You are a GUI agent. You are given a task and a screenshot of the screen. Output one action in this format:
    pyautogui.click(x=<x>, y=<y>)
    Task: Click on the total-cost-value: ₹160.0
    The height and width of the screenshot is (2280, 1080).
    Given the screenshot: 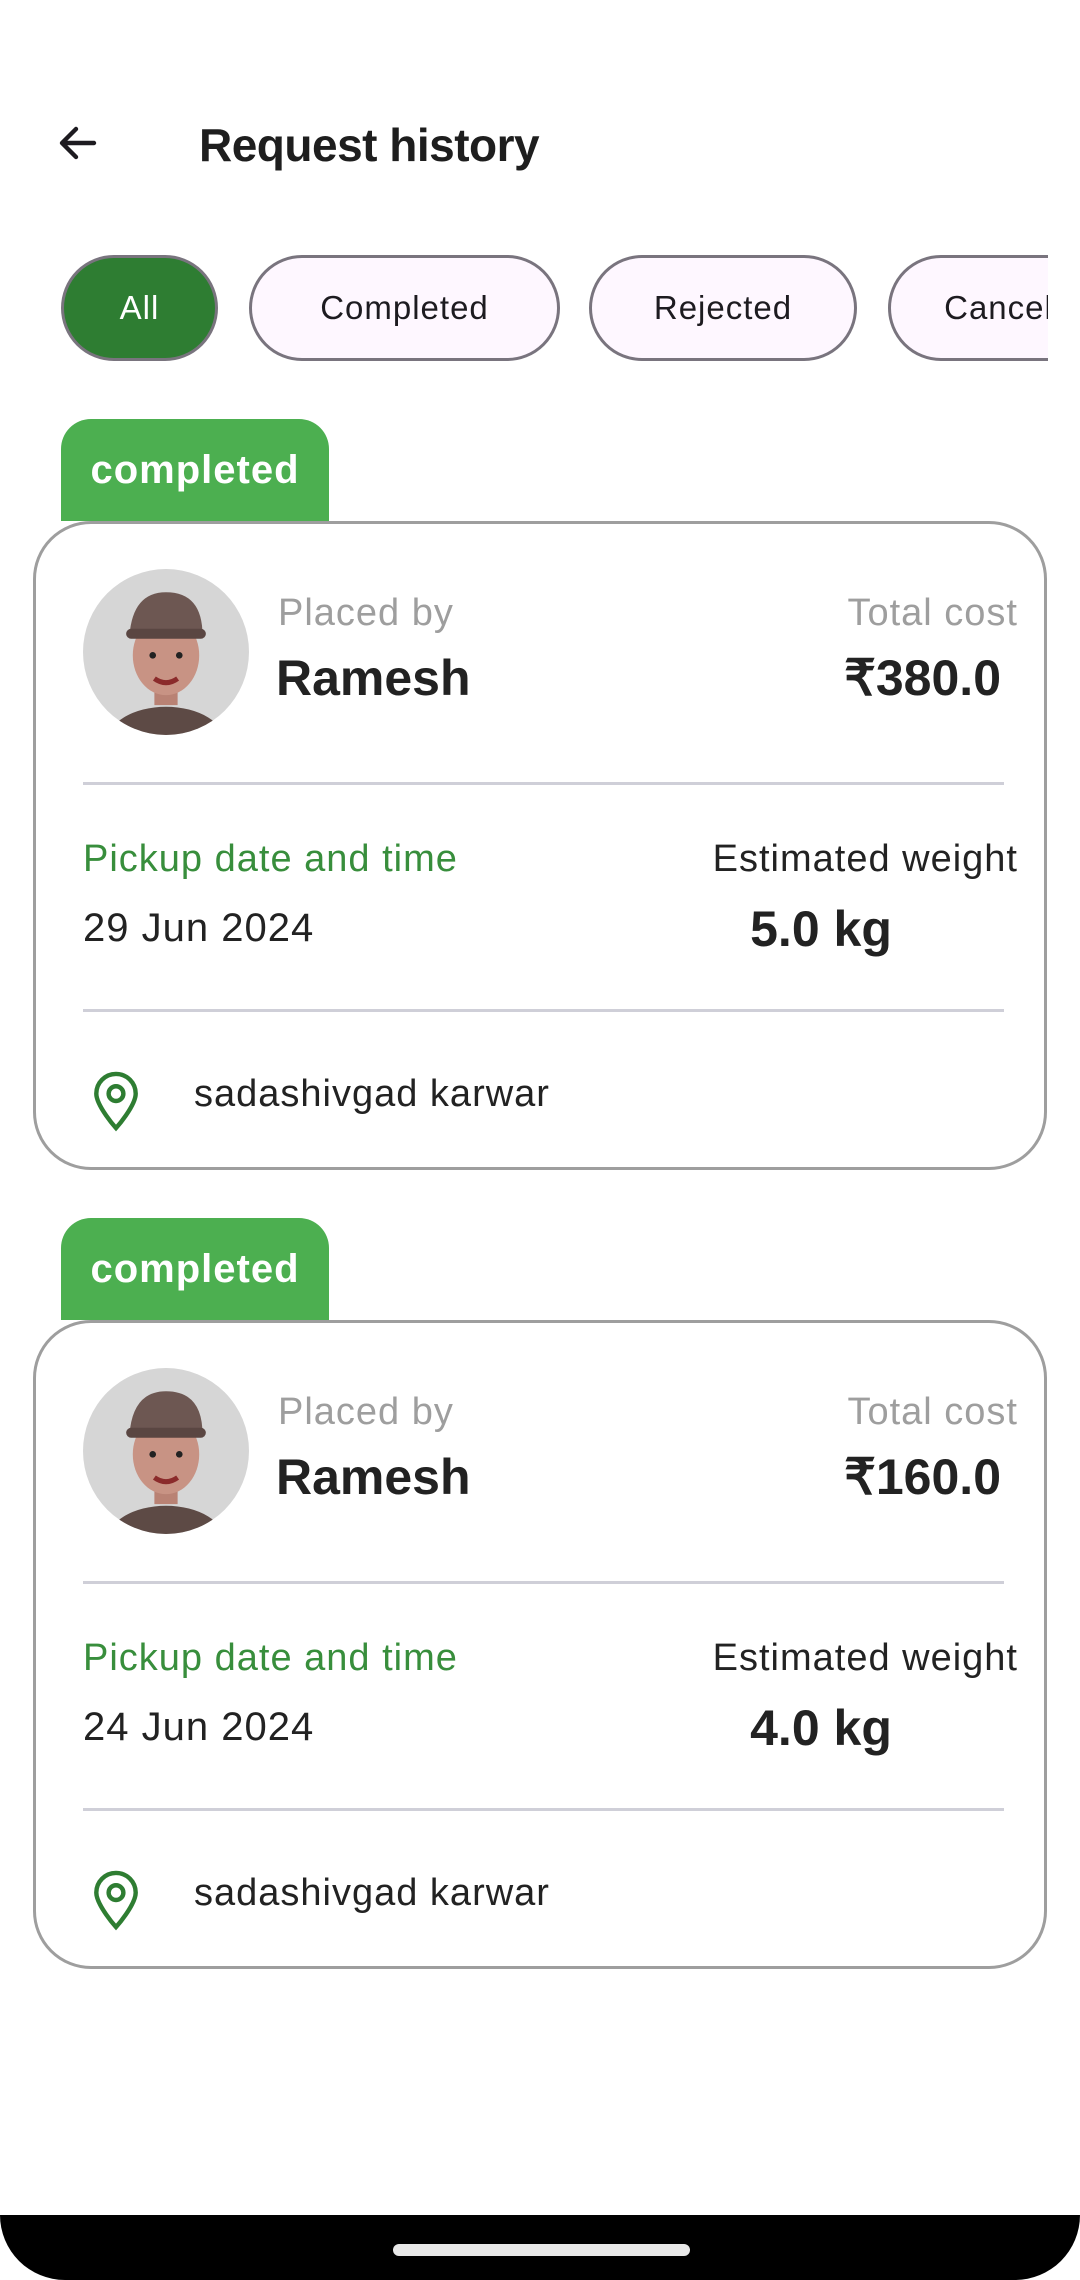 What is the action you would take?
    pyautogui.click(x=922, y=1477)
    